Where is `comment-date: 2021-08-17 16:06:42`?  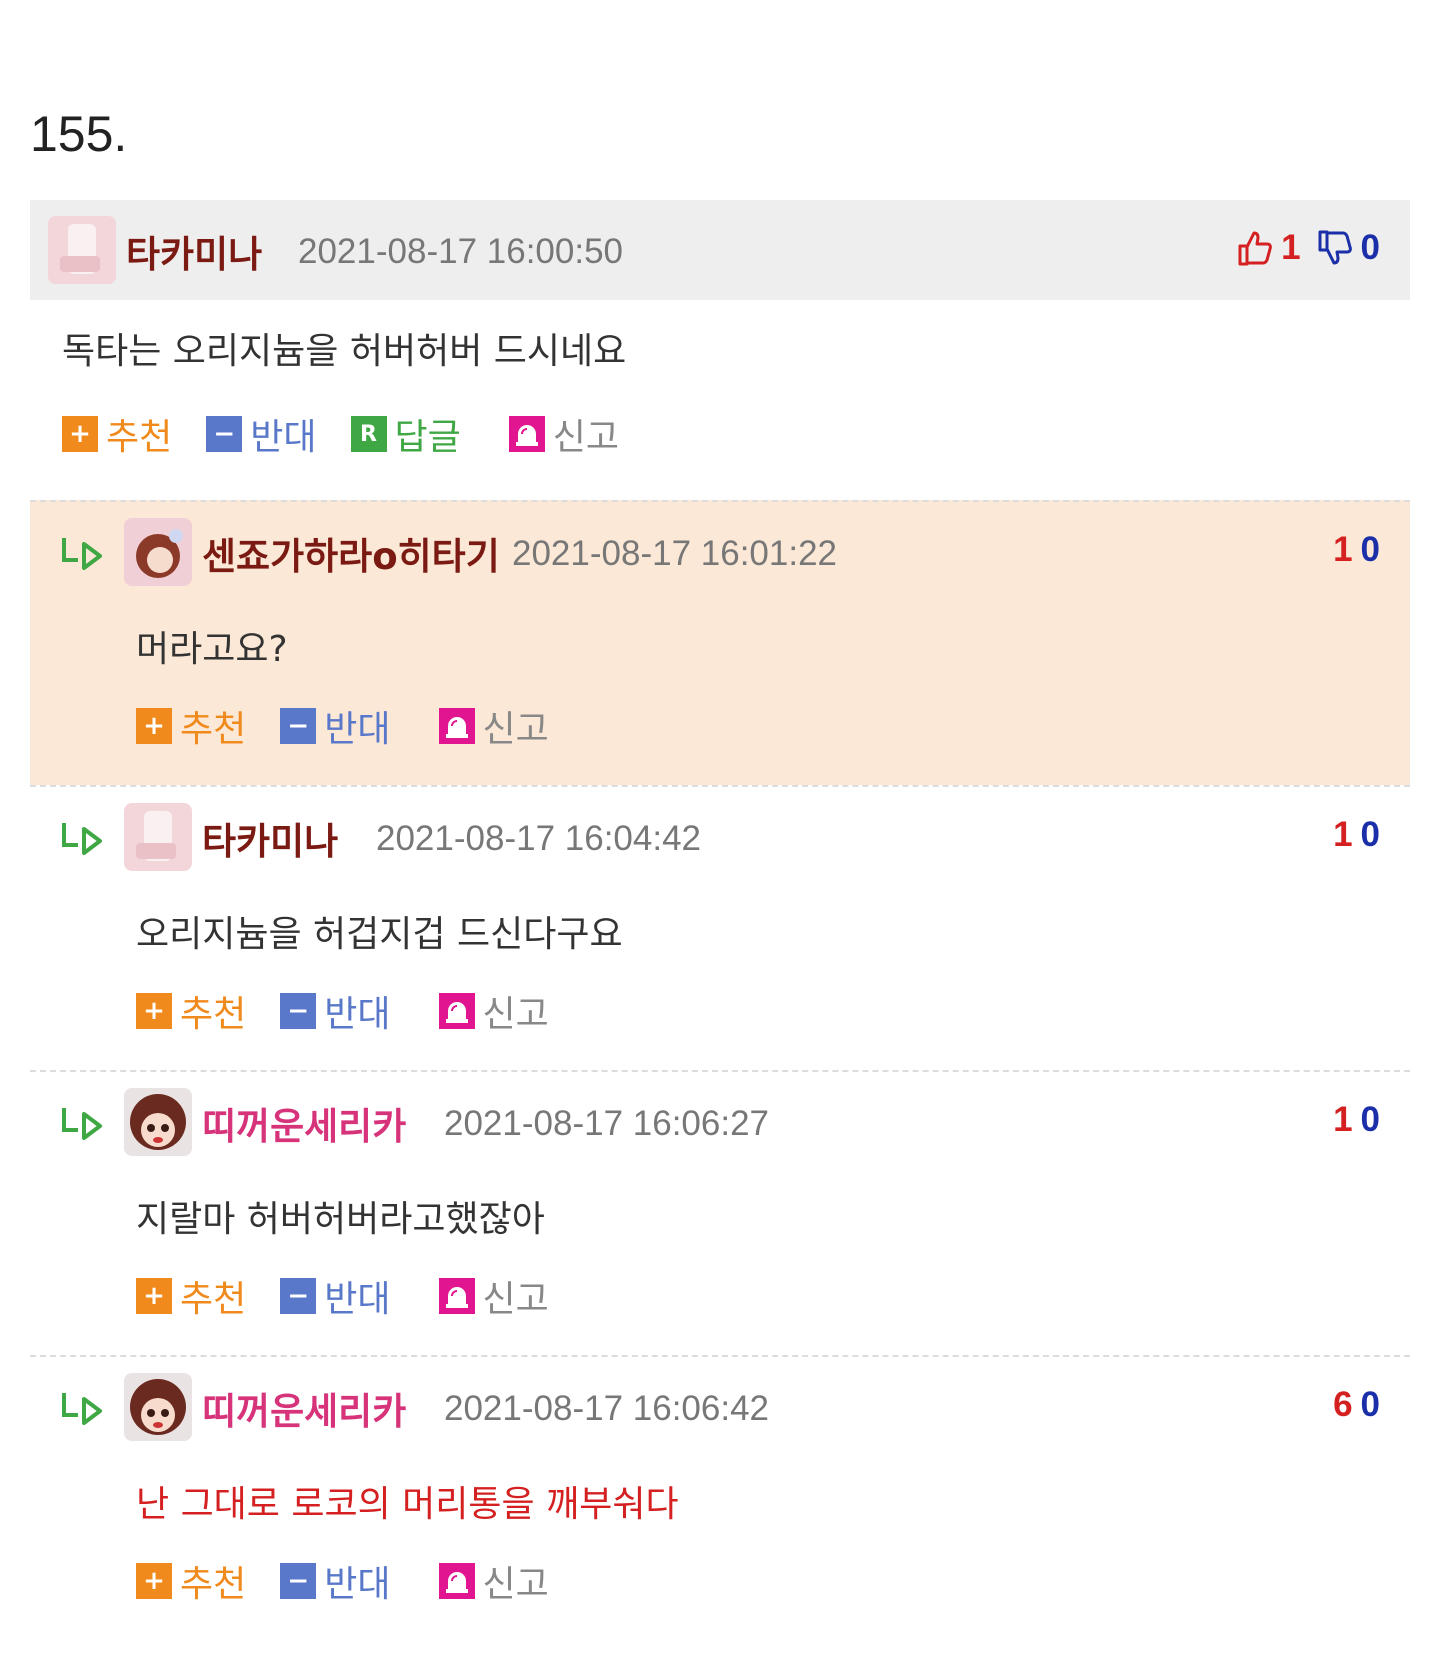 comment-date: 2021-08-17 16:06:42 is located at coordinates (606, 1408).